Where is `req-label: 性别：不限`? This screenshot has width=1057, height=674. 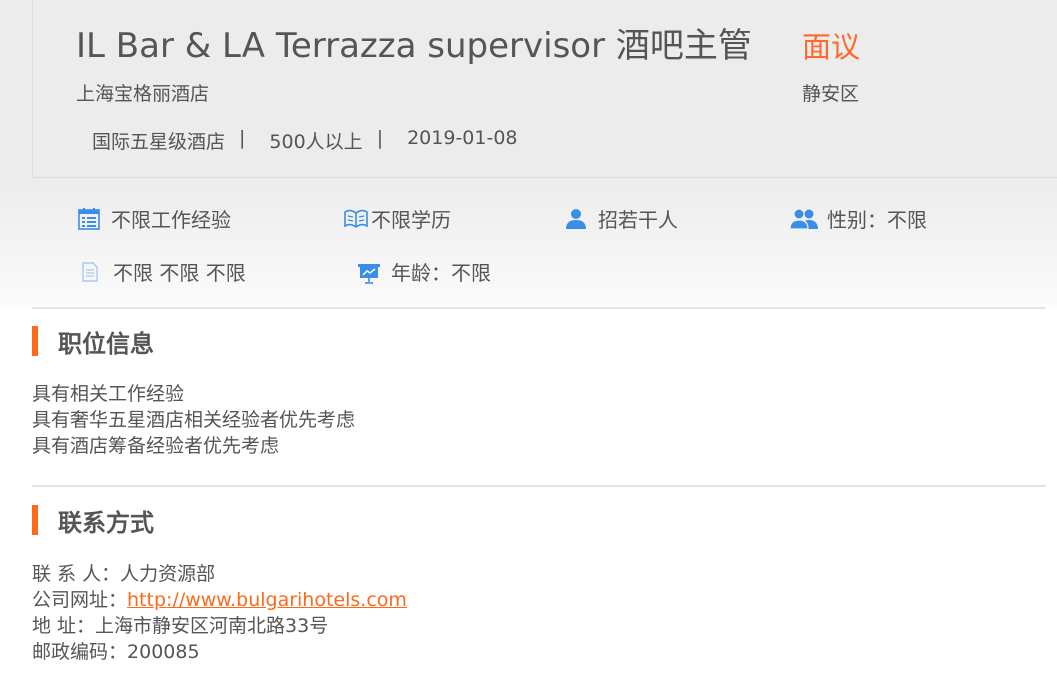 req-label: 性别：不限 is located at coordinates (877, 220).